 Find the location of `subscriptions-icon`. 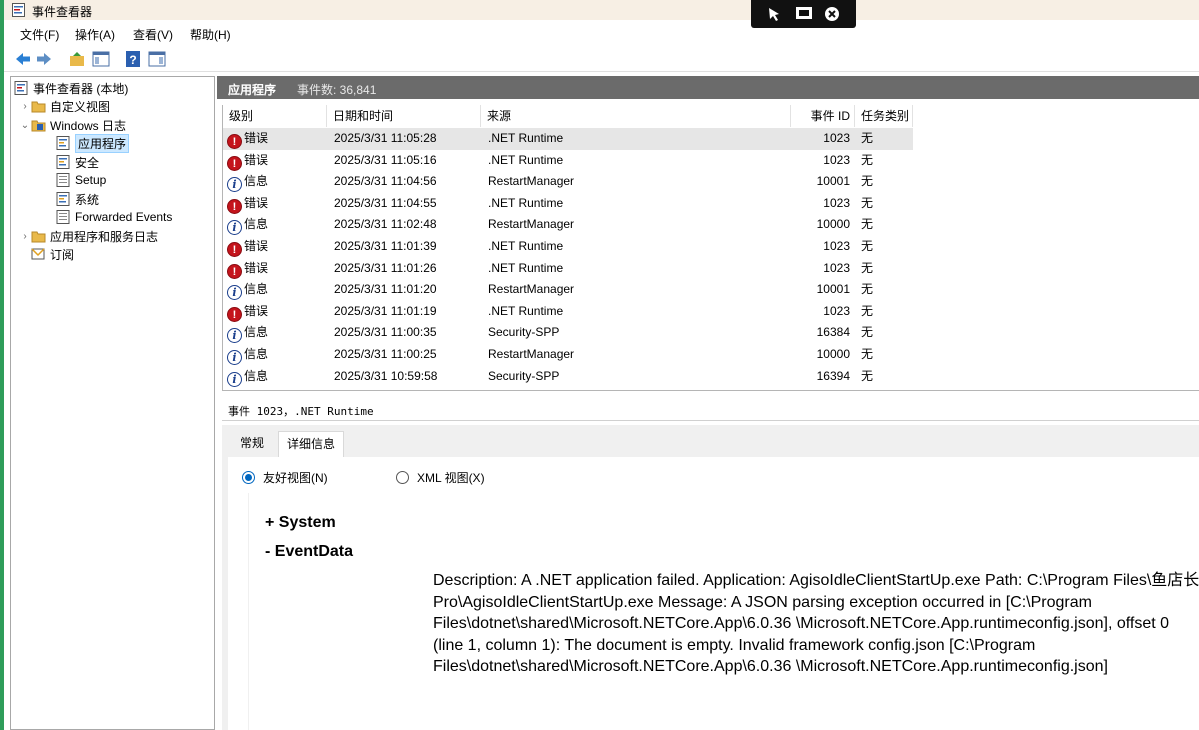

subscriptions-icon is located at coordinates (38, 254).